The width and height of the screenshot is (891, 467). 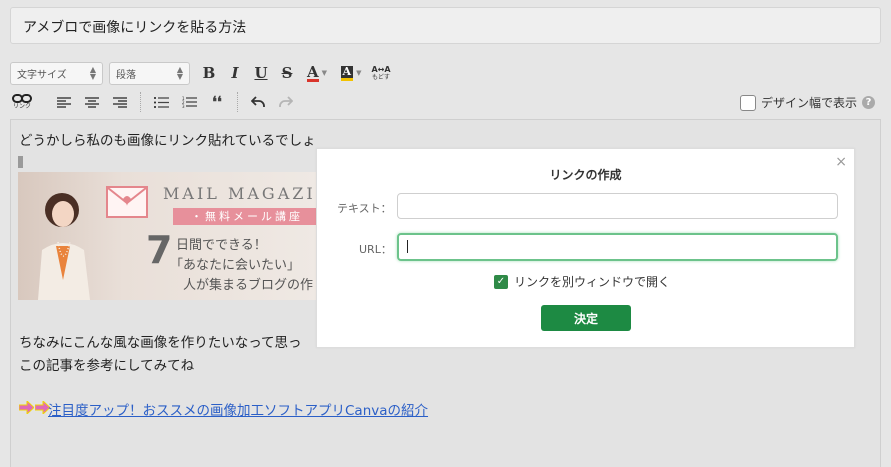 I want to click on align-left-icon, so click(x=64, y=102).